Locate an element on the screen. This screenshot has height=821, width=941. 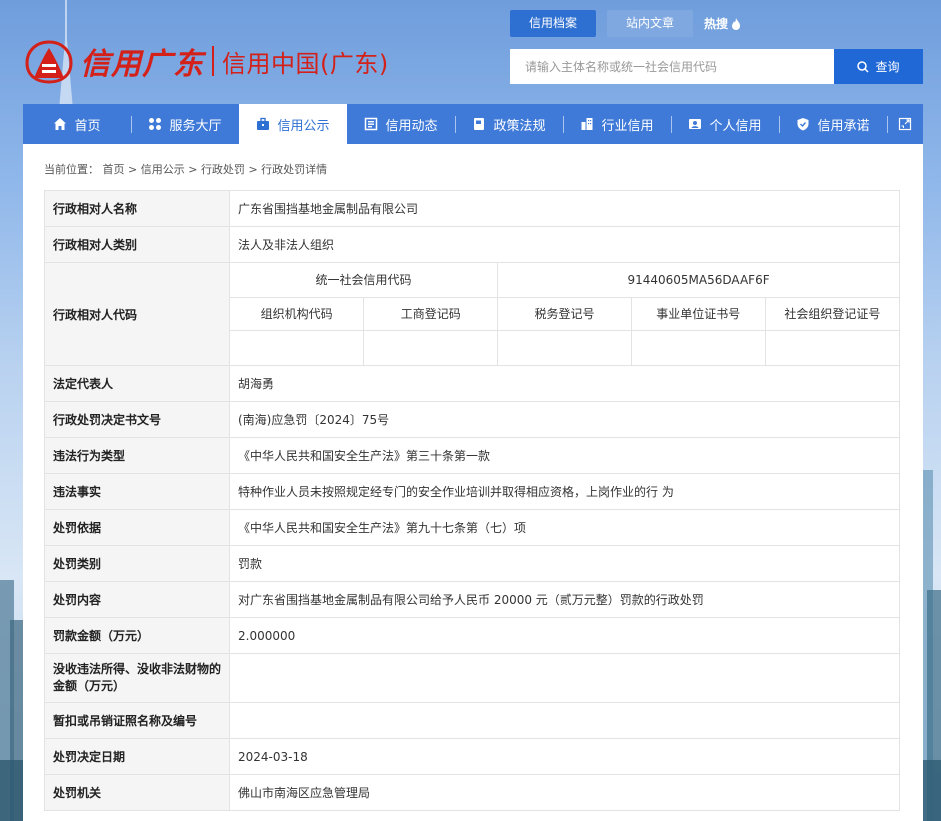
org-code-value is located at coordinates (297, 347).